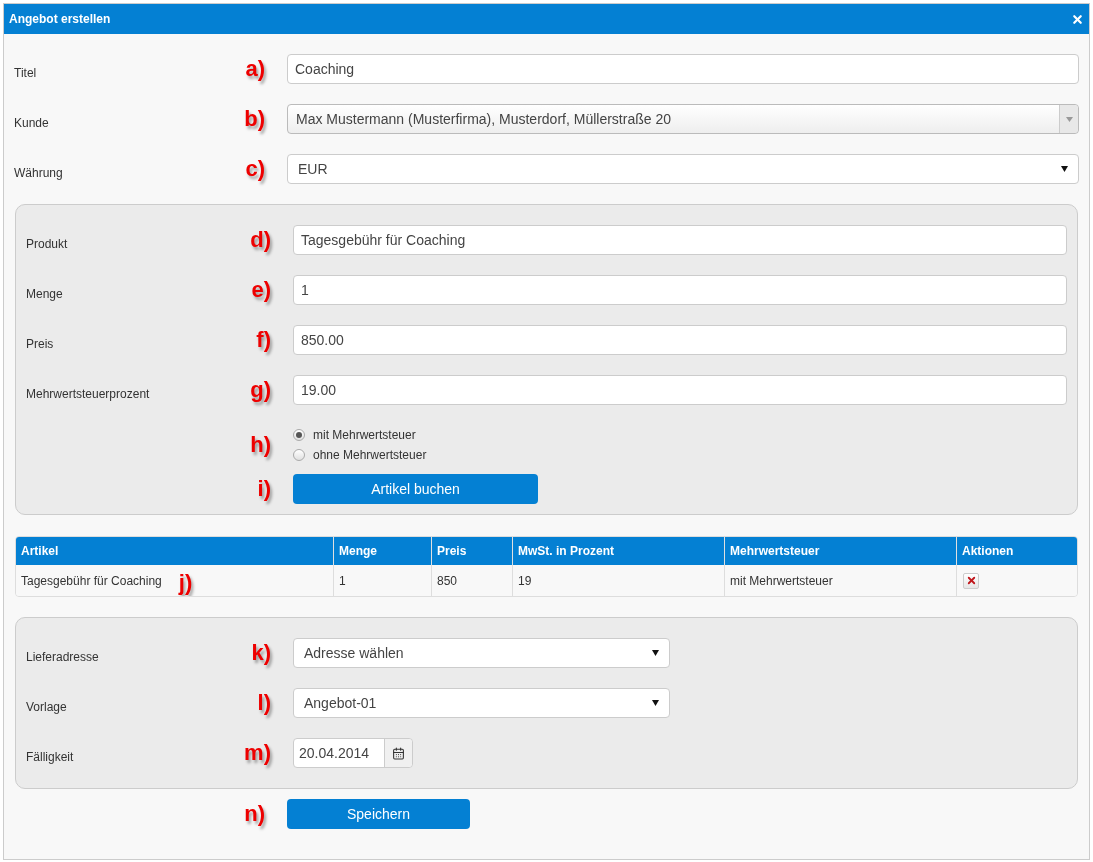  I want to click on annotation-marker: j), so click(185, 582).